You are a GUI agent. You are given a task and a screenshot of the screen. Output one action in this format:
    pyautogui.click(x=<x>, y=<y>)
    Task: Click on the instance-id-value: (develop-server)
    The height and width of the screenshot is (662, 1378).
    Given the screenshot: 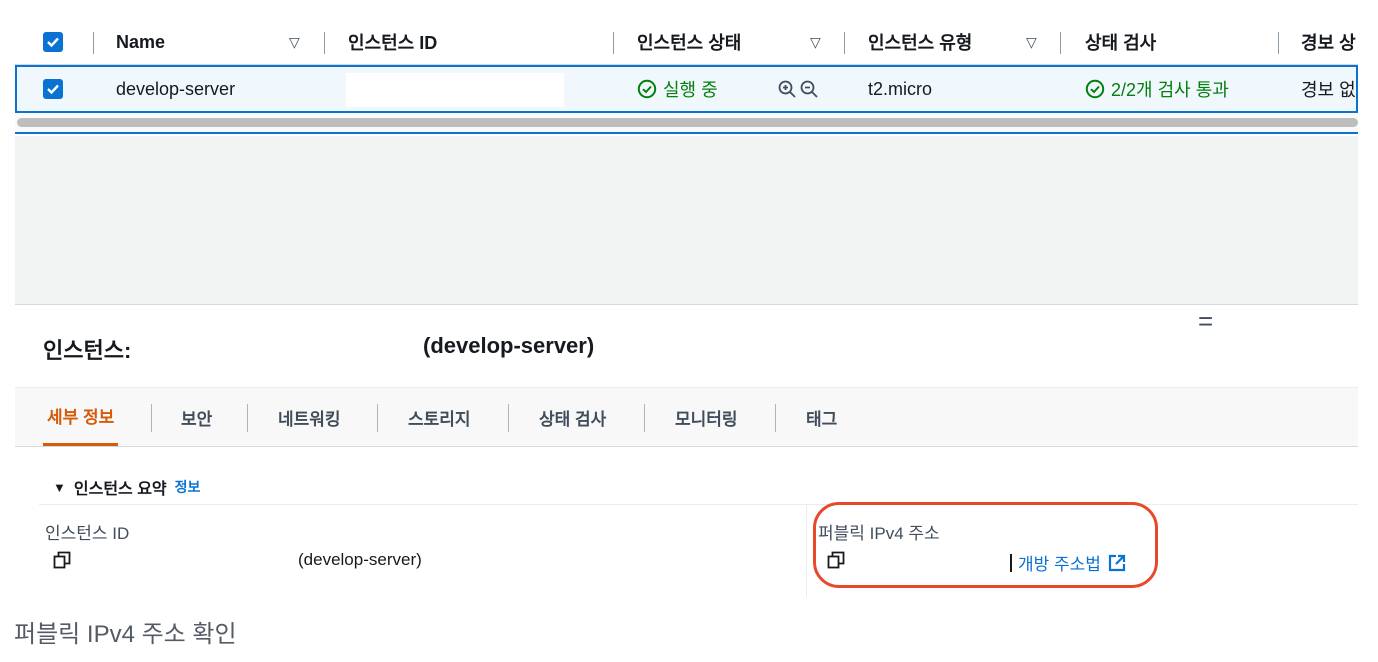 What is the action you would take?
    pyautogui.click(x=360, y=559)
    